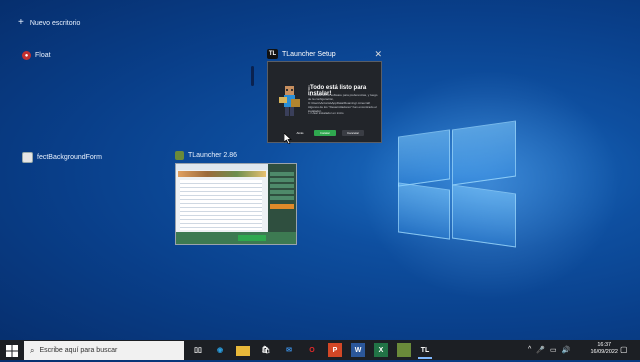  Describe the element at coordinates (222, 174) in the screenshot. I see `thumb-banner` at that location.